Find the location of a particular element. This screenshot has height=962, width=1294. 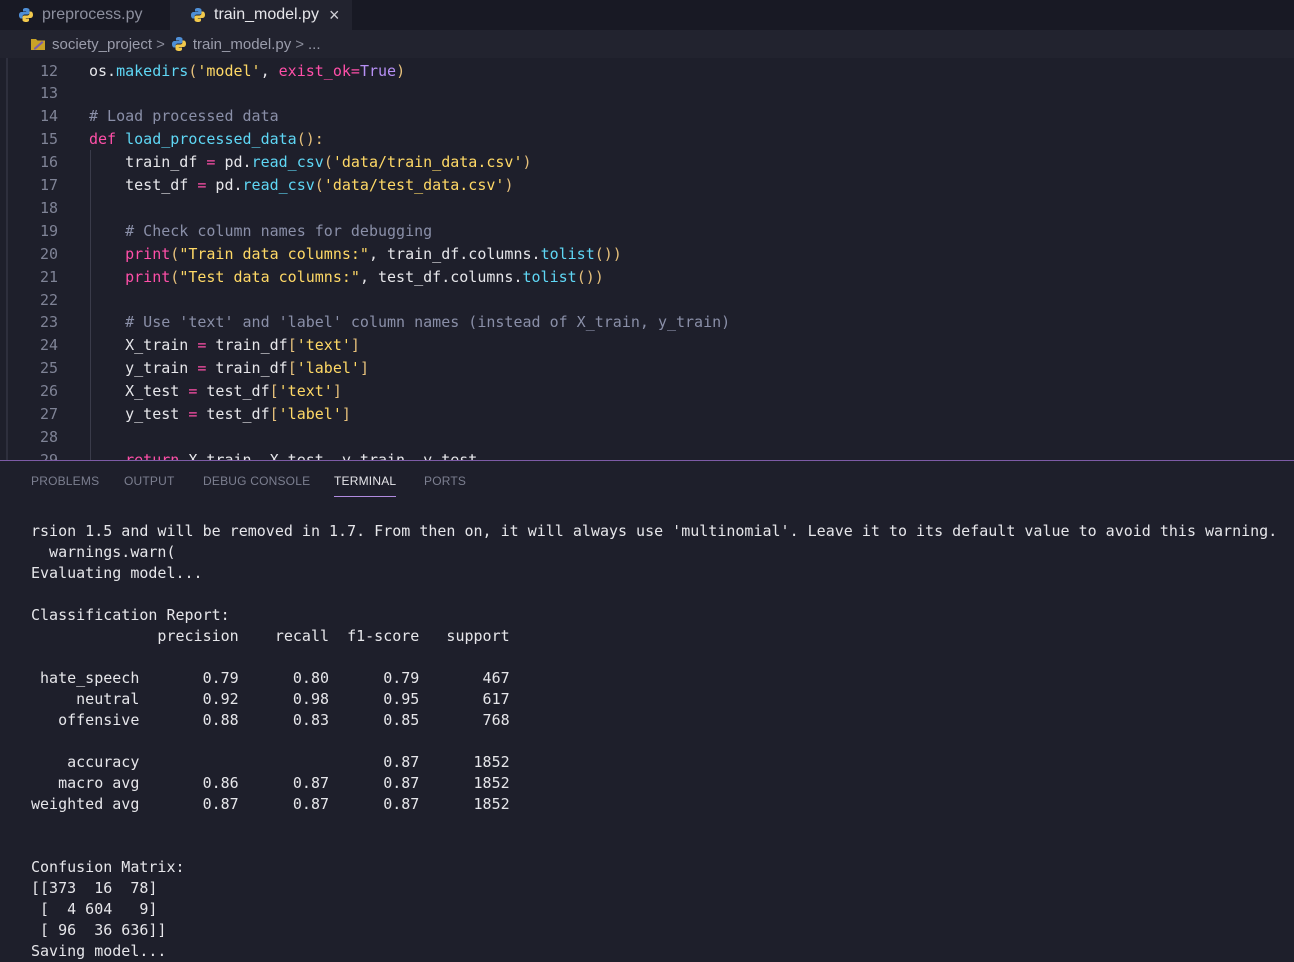

line-number: 18 is located at coordinates (48, 207).